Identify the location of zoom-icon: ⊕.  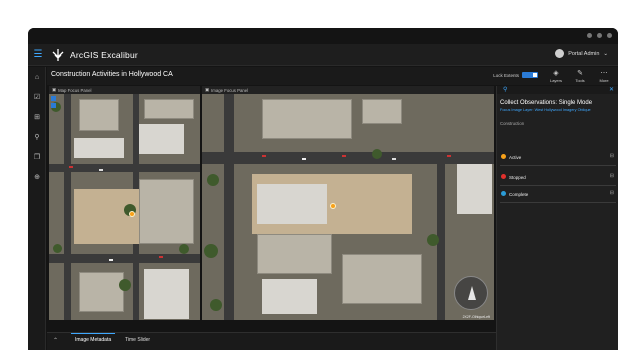
(37, 177).